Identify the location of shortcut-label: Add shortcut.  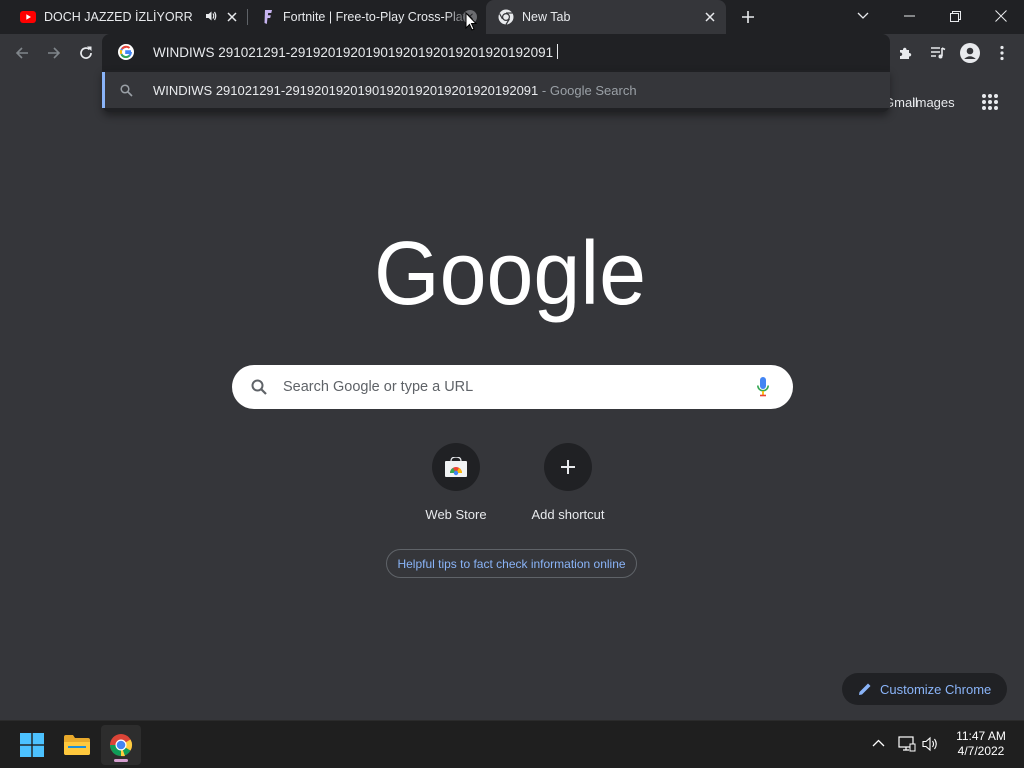
(568, 514).